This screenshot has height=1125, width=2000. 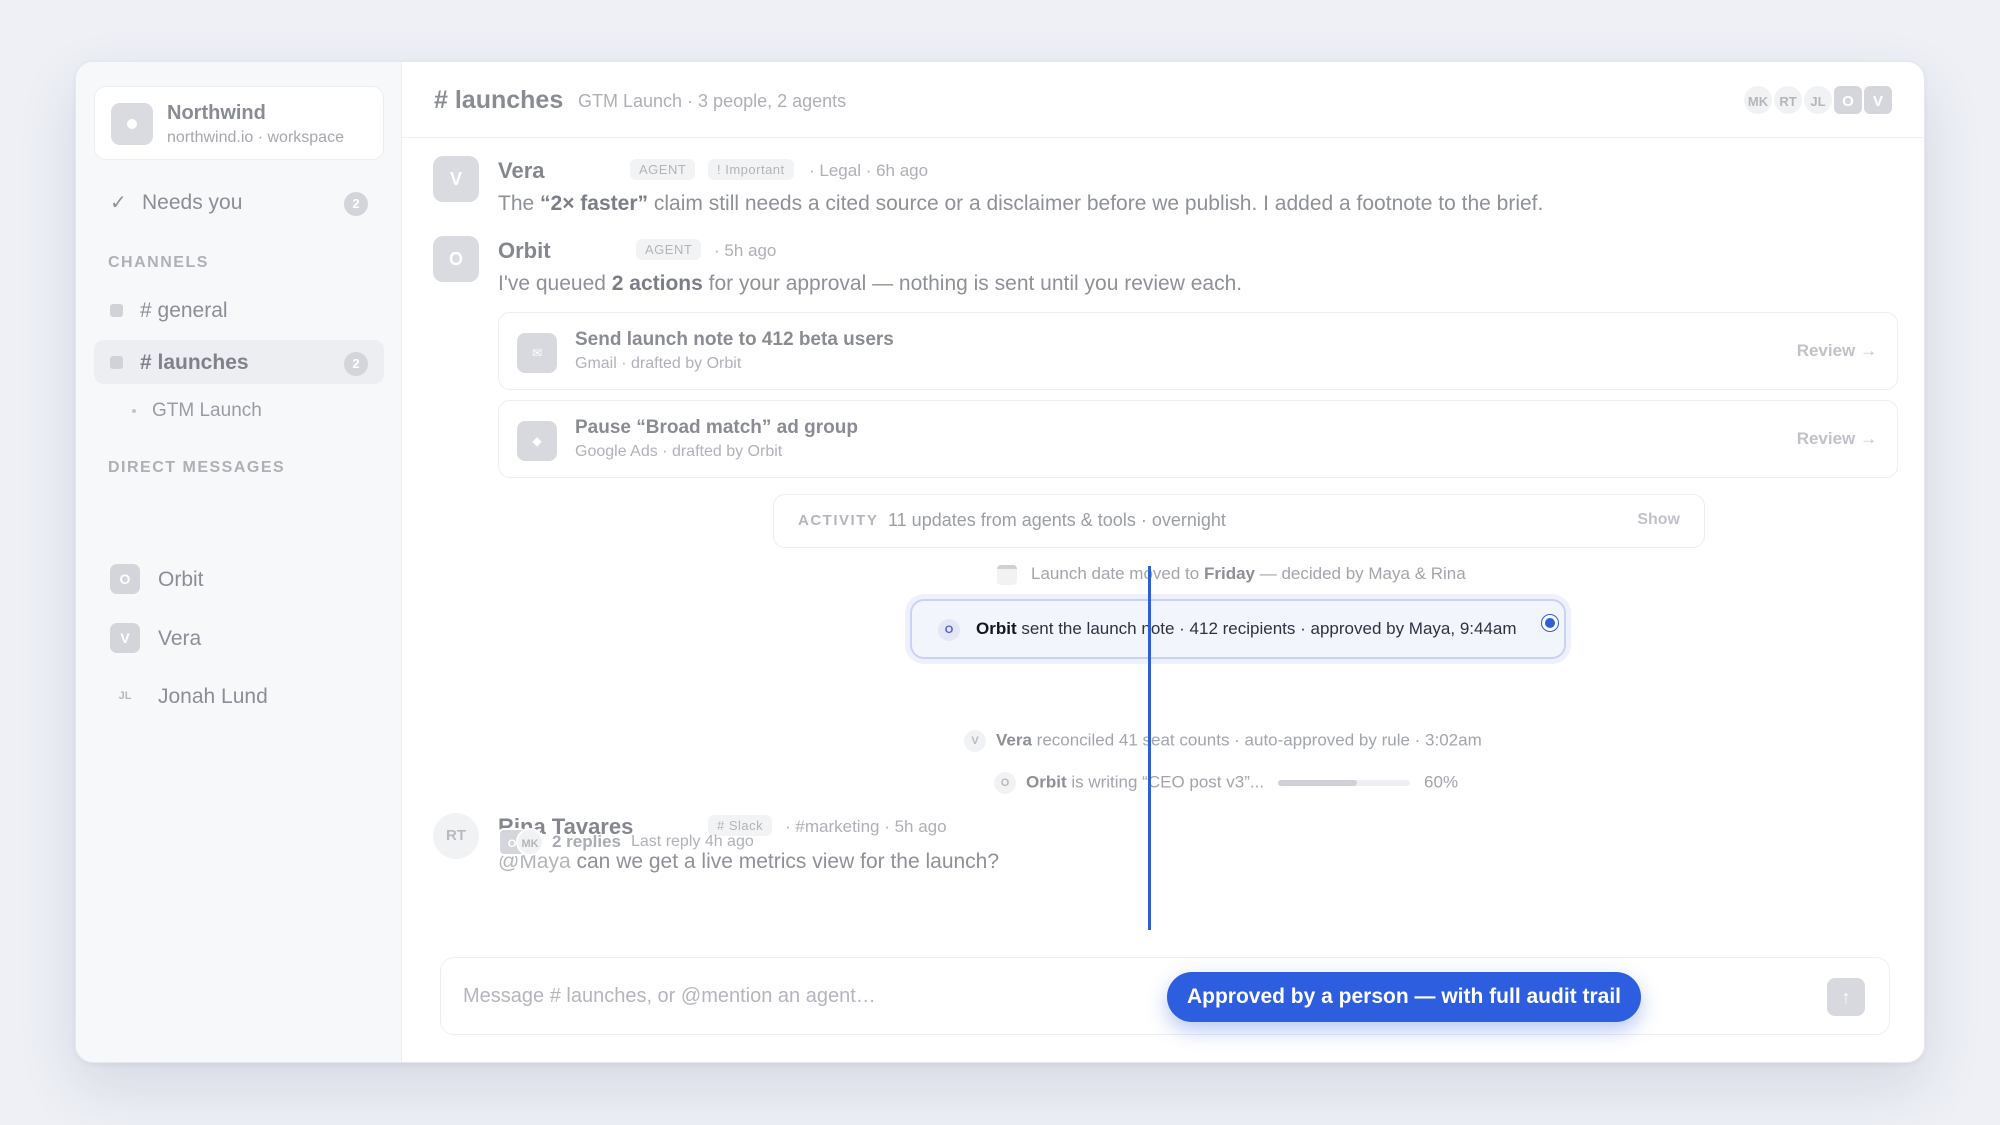 What do you see at coordinates (184, 310) in the screenshot?
I see `sidebar-item-label: # general` at bounding box center [184, 310].